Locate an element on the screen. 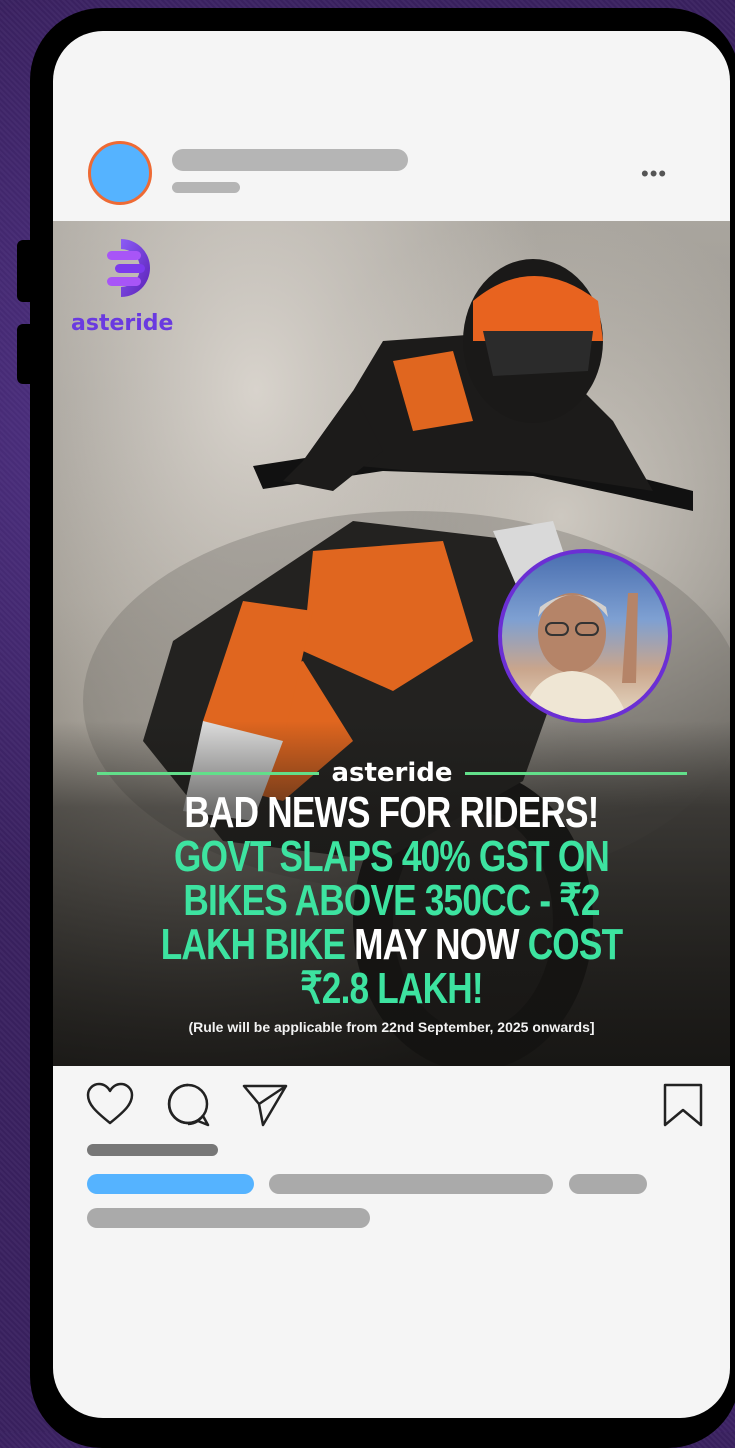  divider-brand-label: asteride is located at coordinates (392, 773).